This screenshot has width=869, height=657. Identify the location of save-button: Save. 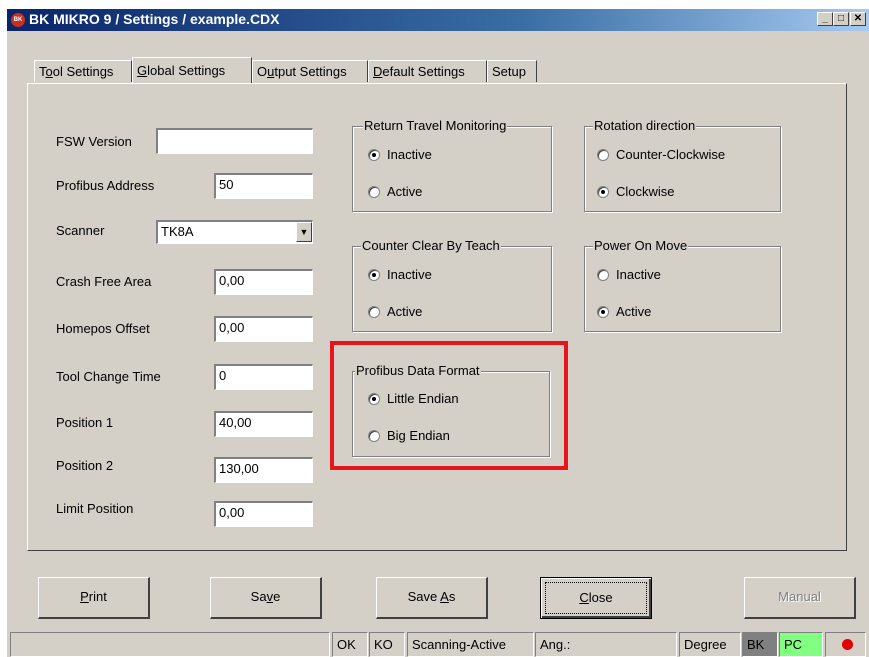
(266, 598).